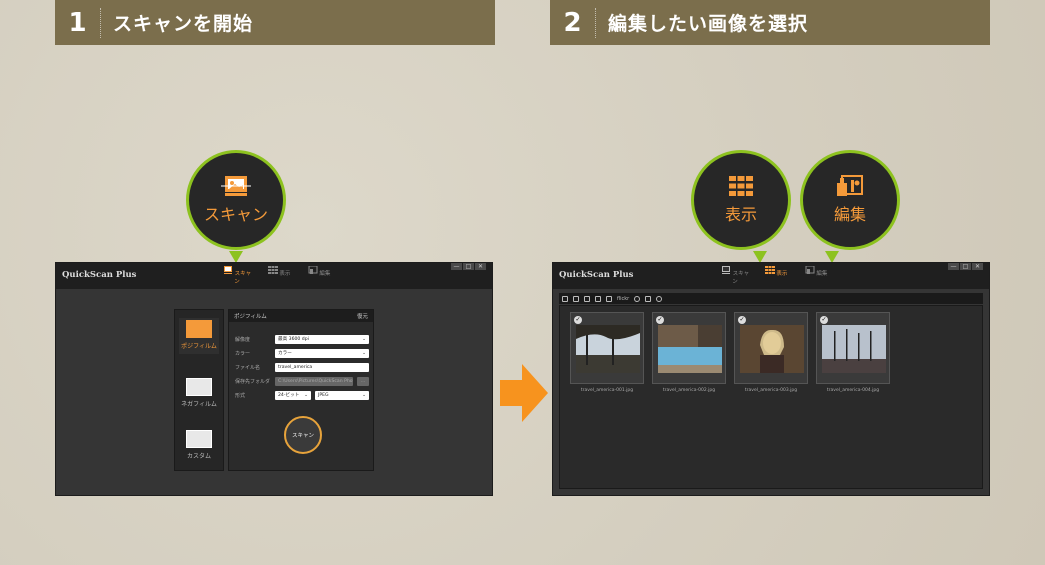 Image resolution: width=1045 pixels, height=565 pixels. Describe the element at coordinates (301, 316) in the screenshot. I see `panel-header: ポジフィルム 復元` at that location.